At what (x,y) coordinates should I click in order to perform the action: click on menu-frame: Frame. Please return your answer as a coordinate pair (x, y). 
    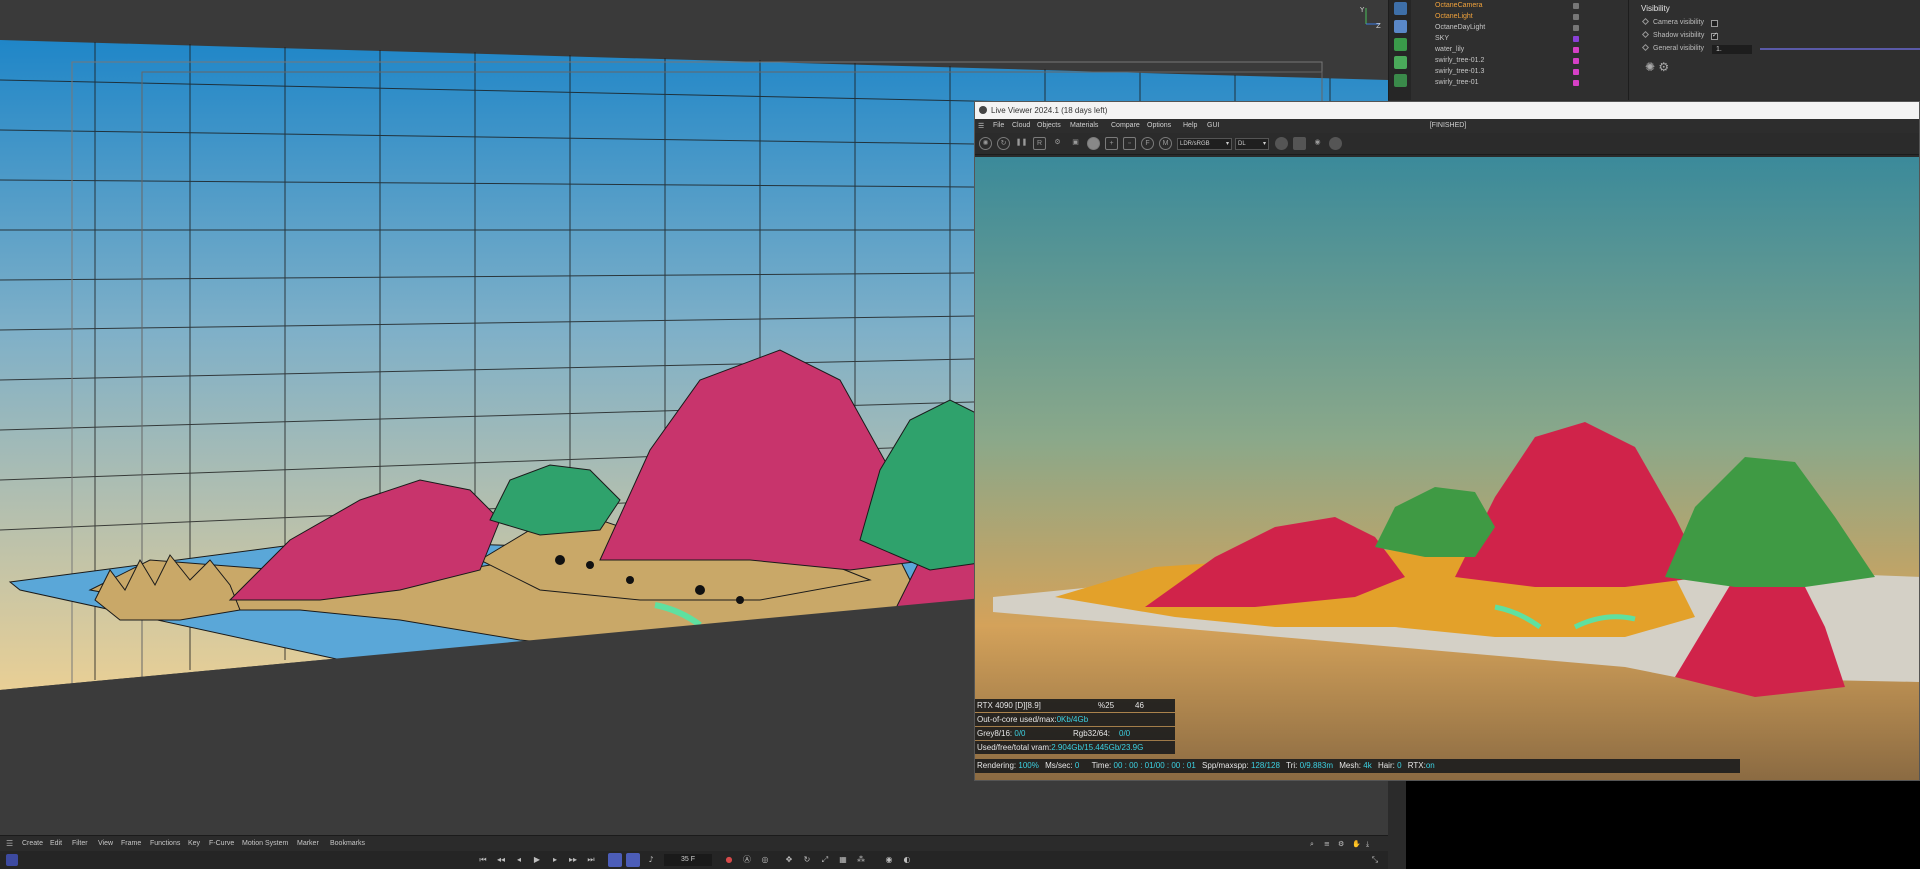
    Looking at the image, I should click on (131, 844).